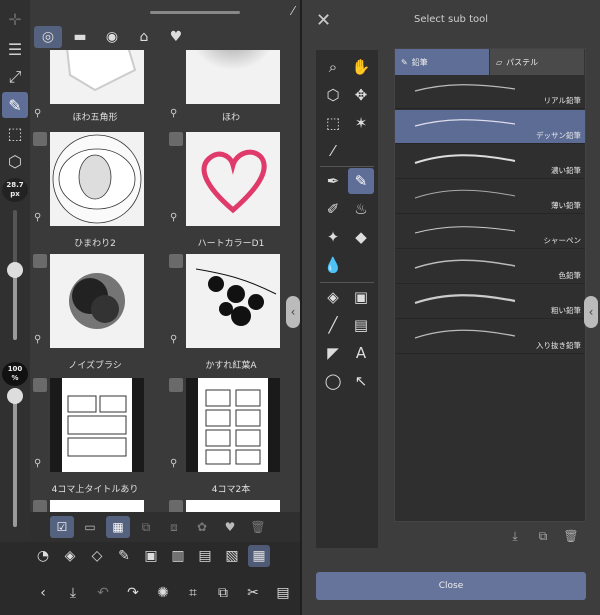  What do you see at coordinates (193, 593) in the screenshot?
I see `crop-icon: ⌗` at bounding box center [193, 593].